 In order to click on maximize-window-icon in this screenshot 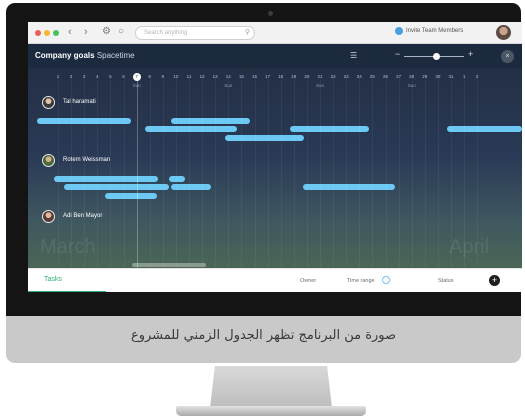, I will do `click(56, 33)`.